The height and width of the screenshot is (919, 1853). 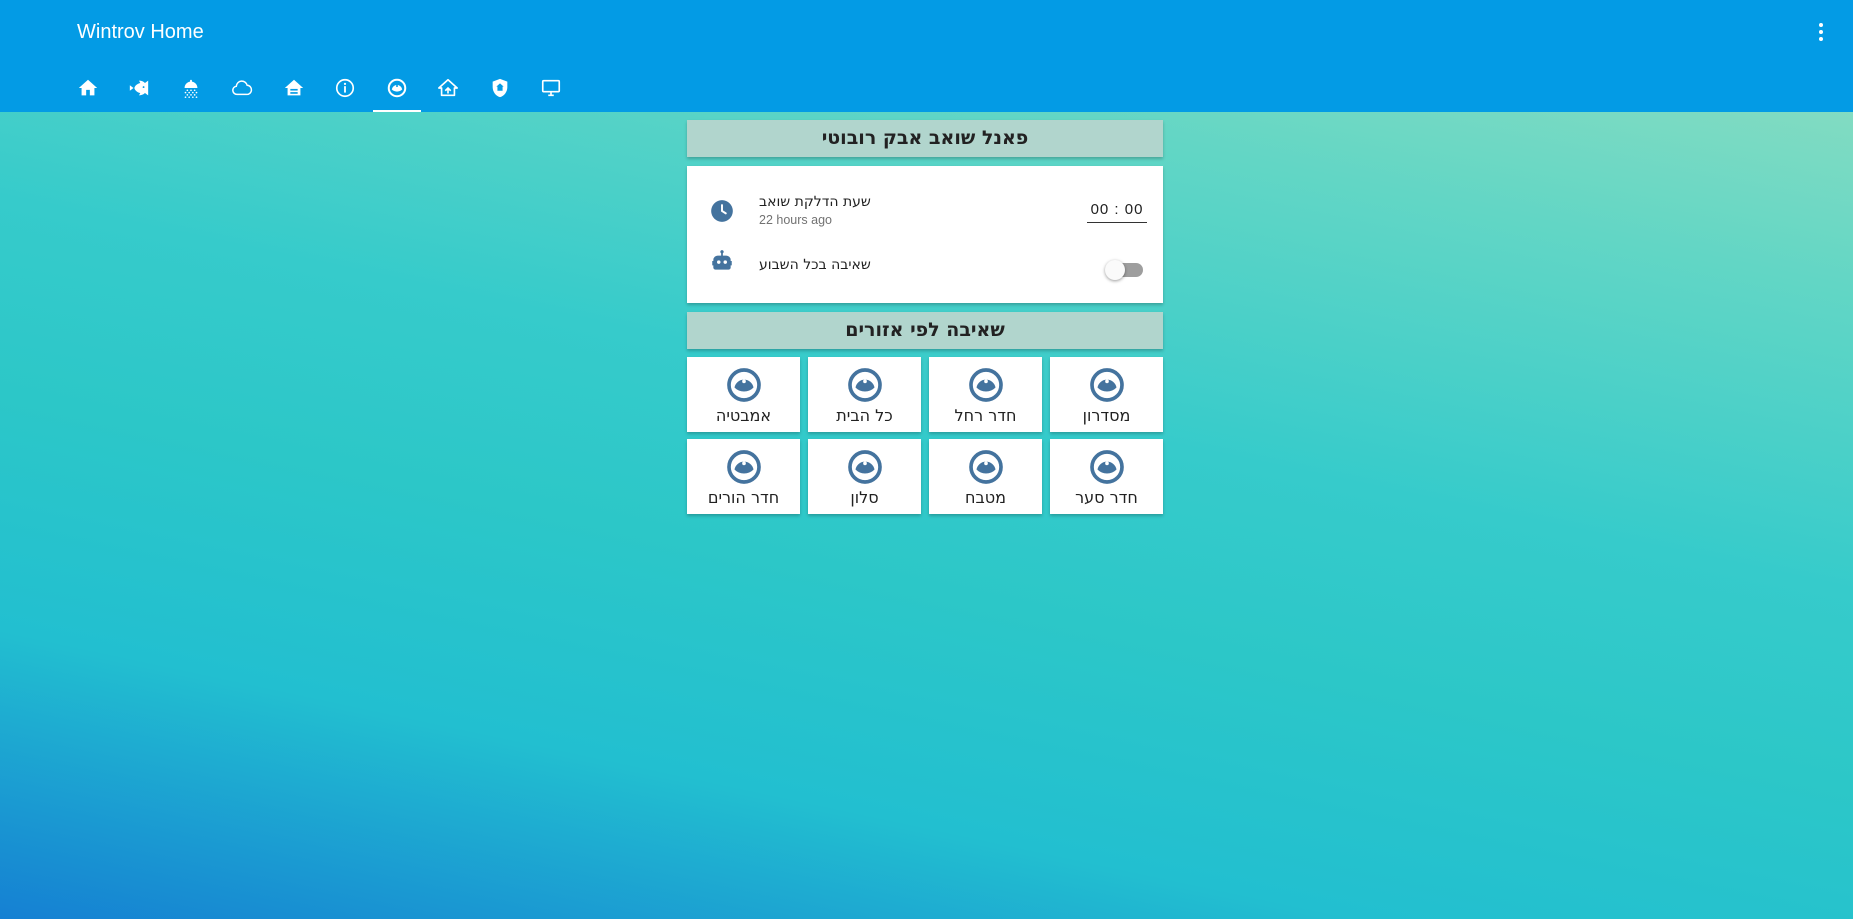 I want to click on zone-tile-saar-room: חדר סער, so click(x=1106, y=476).